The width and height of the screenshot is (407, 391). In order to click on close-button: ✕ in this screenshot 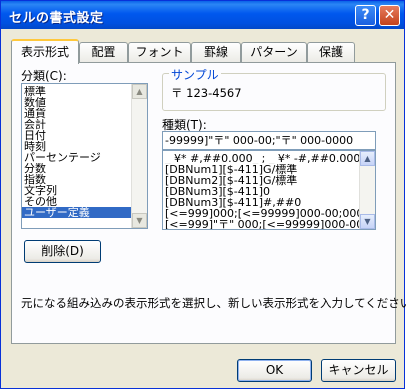, I will do `click(389, 15)`.